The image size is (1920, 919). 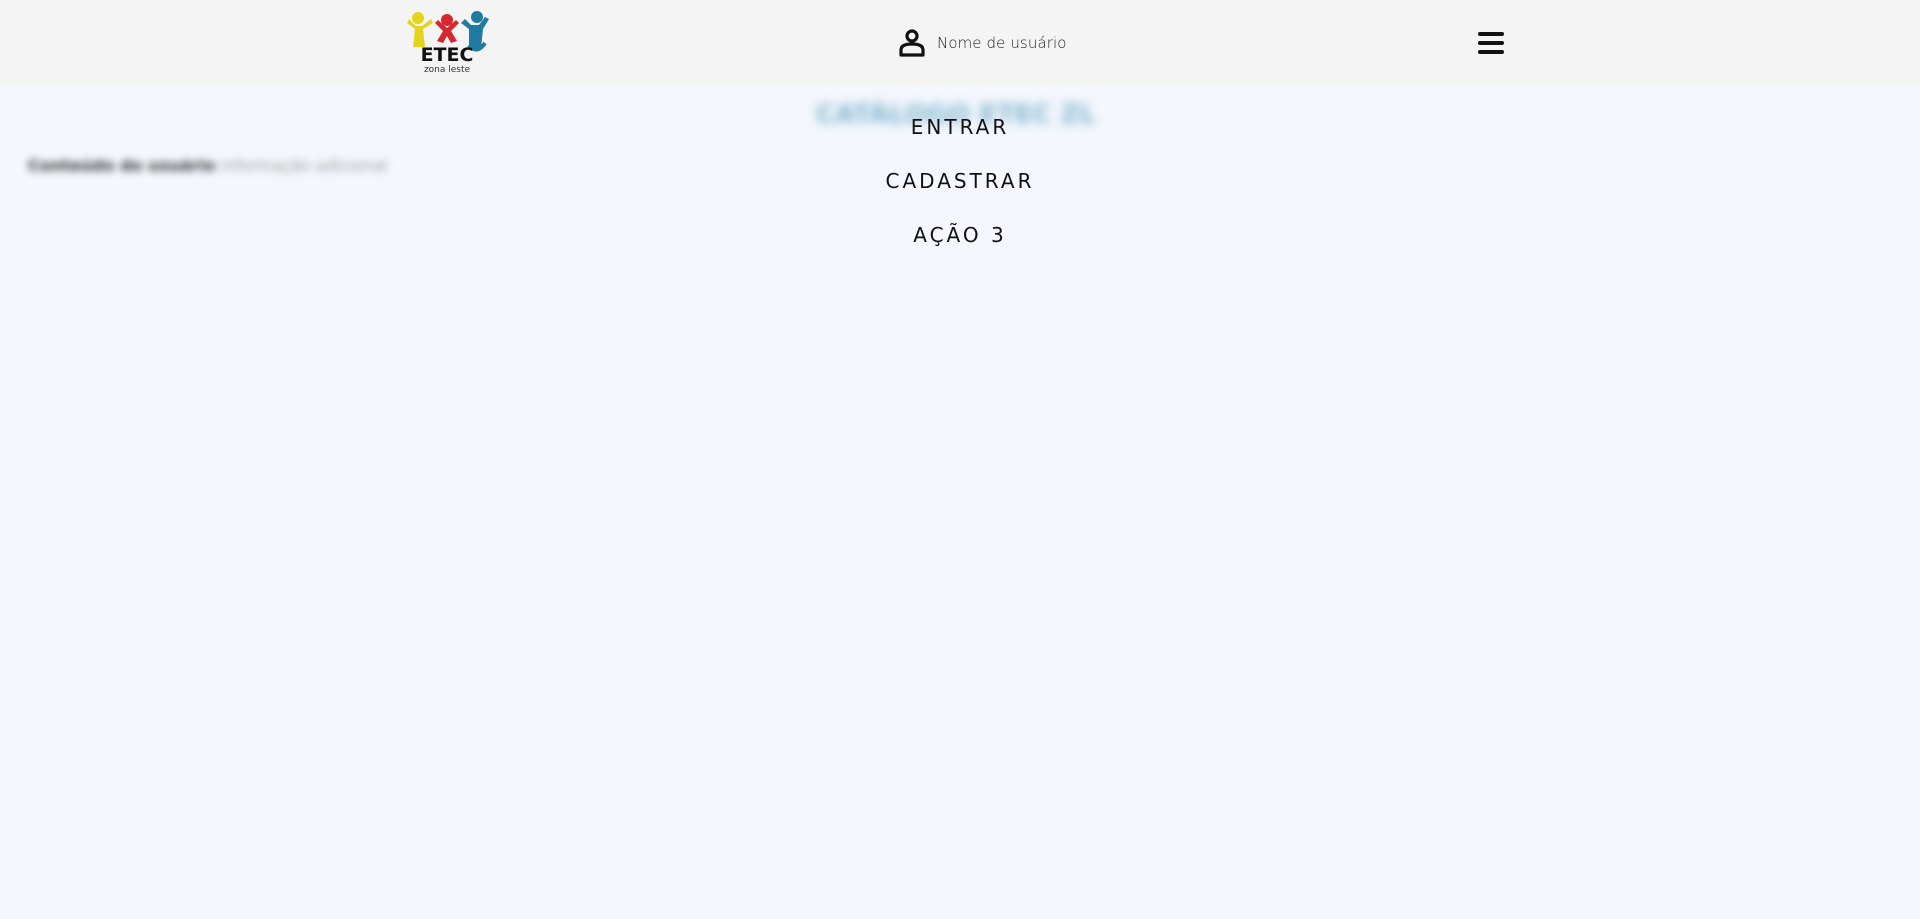 What do you see at coordinates (122, 165) in the screenshot?
I see `background-content-strong: Conteúdo do usuário` at bounding box center [122, 165].